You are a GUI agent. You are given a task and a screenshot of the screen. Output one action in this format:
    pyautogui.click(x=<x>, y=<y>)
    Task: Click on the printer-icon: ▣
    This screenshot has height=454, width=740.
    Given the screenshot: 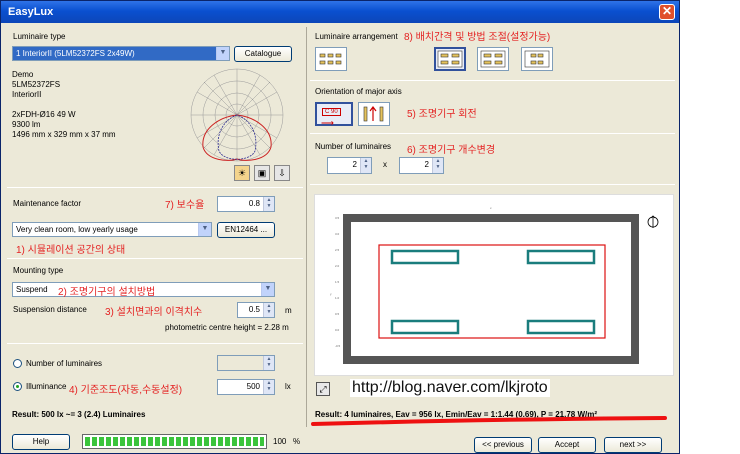 What is the action you would take?
    pyautogui.click(x=262, y=173)
    